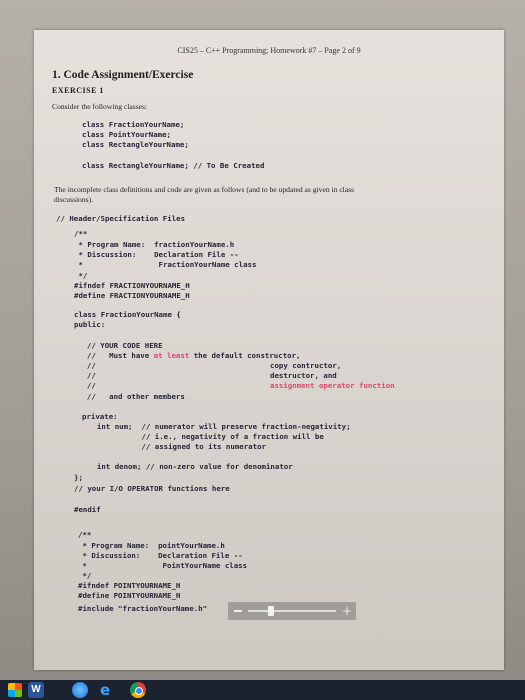 The width and height of the screenshot is (525, 700). I want to click on code-line: private:, so click(100, 416).